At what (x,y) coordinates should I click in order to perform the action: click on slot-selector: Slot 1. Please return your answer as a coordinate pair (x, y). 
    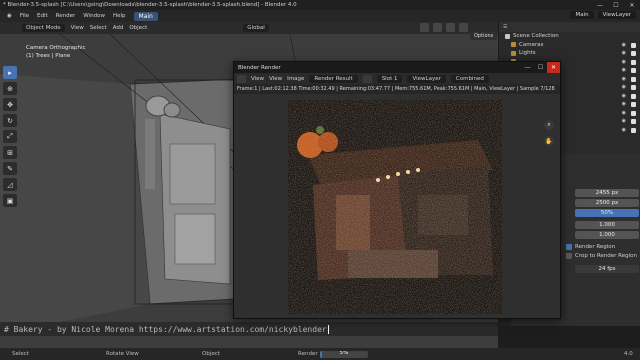
    Looking at the image, I should click on (389, 78).